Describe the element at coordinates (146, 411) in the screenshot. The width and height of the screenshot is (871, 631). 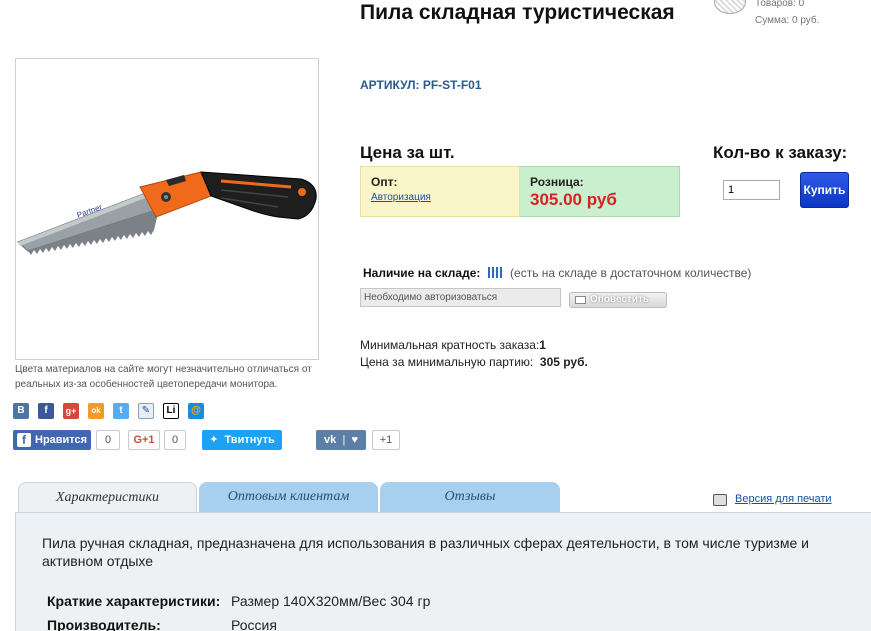
I see `livejournal-icon: ✎` at that location.